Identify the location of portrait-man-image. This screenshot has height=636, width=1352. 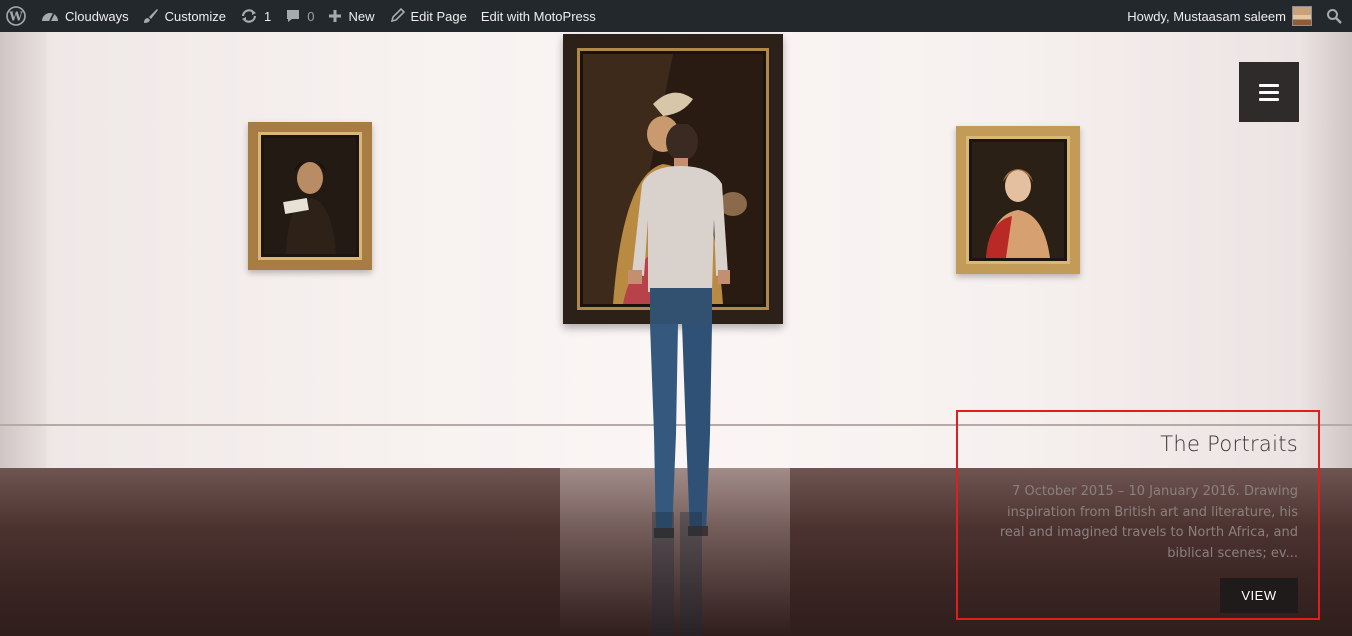
(310, 196).